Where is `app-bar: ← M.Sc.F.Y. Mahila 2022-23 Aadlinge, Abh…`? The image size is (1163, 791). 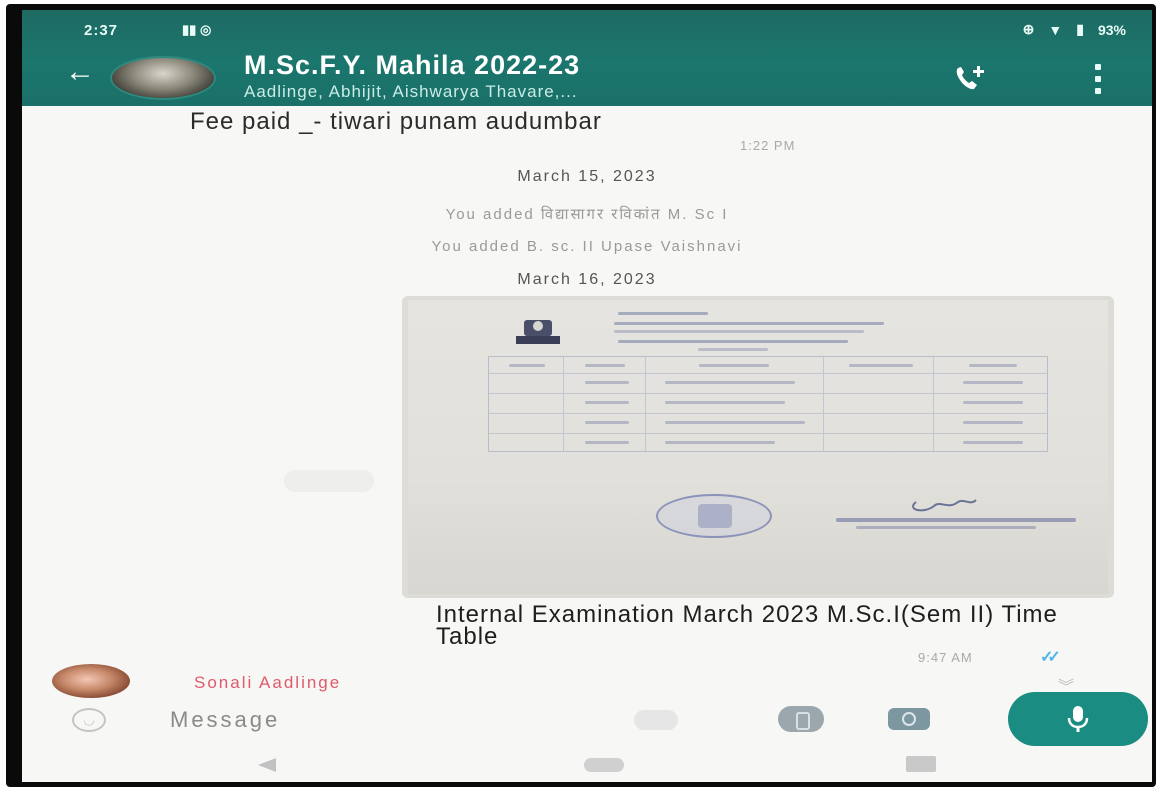 app-bar: ← M.Sc.F.Y. Mahila 2022-23 Aadlinge, Abh… is located at coordinates (587, 75).